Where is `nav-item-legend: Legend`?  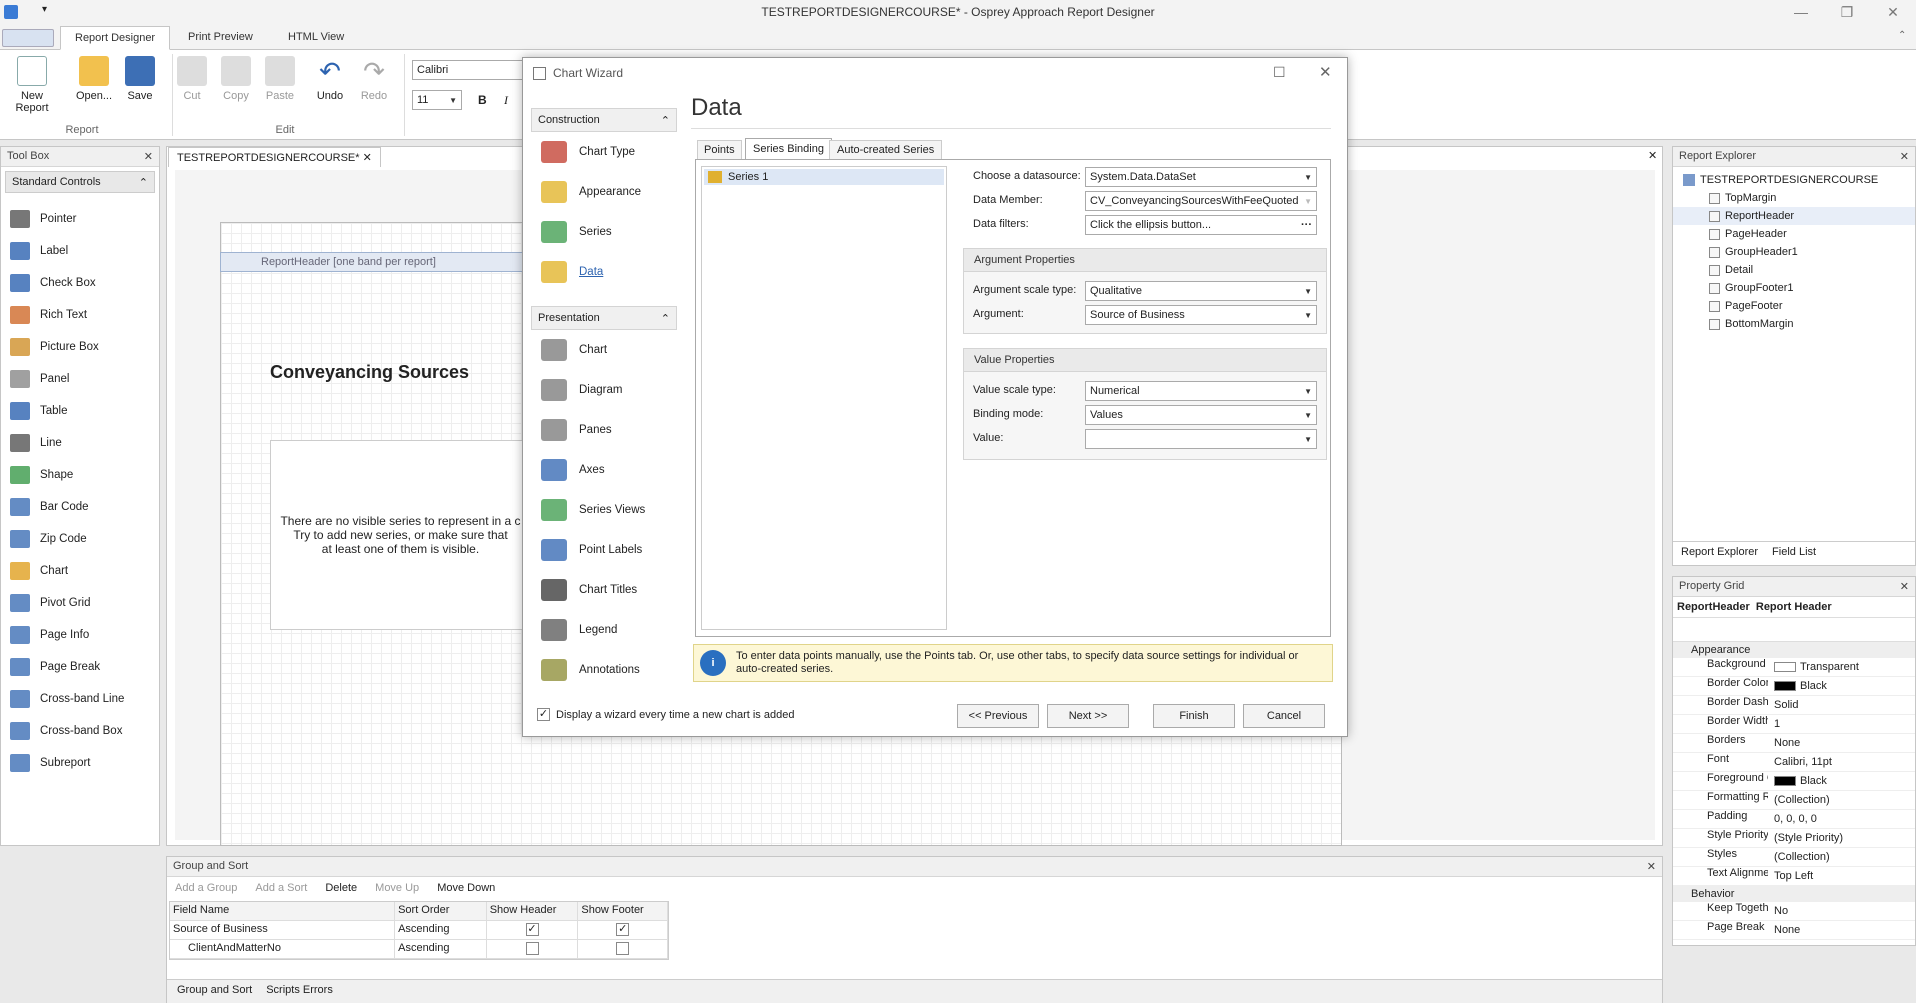 nav-item-legend: Legend is located at coordinates (604, 630).